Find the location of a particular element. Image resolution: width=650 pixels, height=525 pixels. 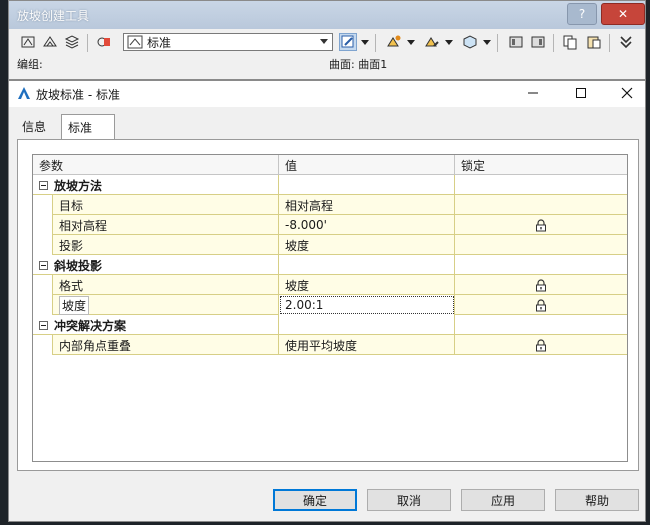

maximize-icon is located at coordinates (581, 93).